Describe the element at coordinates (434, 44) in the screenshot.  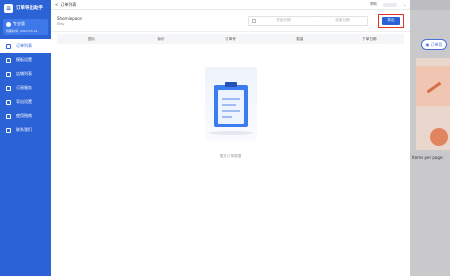
I see `extension-open-button: ▣ 订单导` at that location.